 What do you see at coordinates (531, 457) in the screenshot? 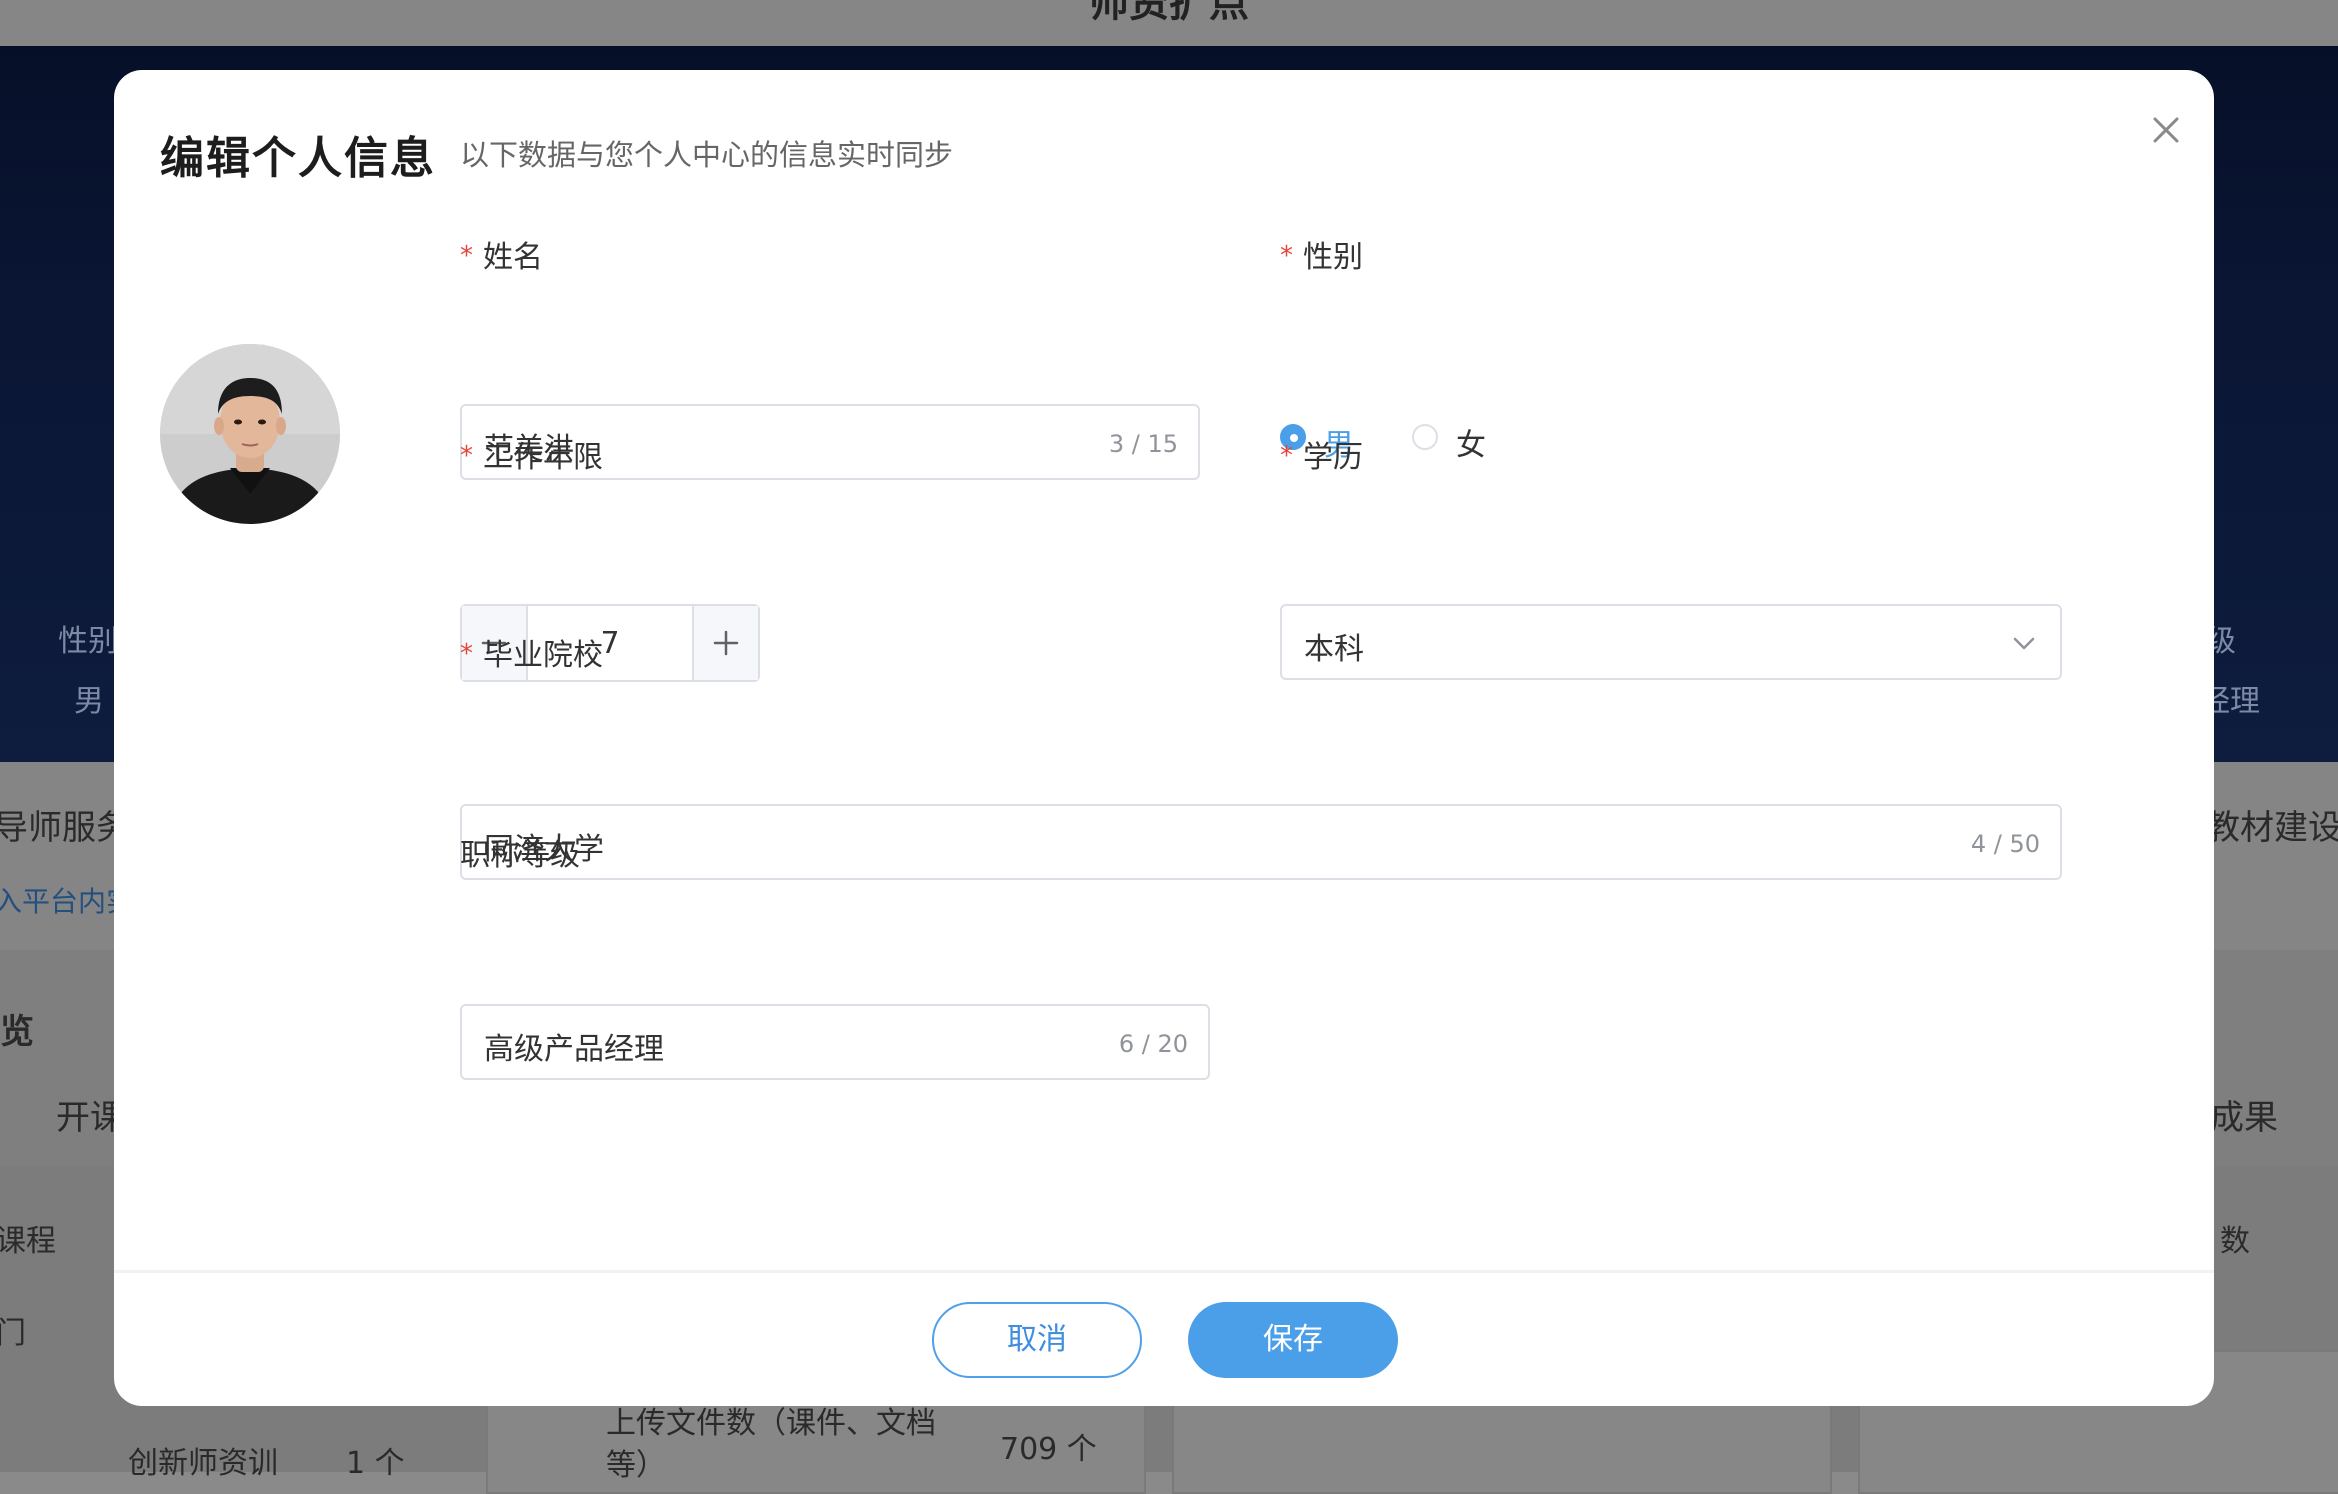
I see `years-label: * 工作年限` at bounding box center [531, 457].